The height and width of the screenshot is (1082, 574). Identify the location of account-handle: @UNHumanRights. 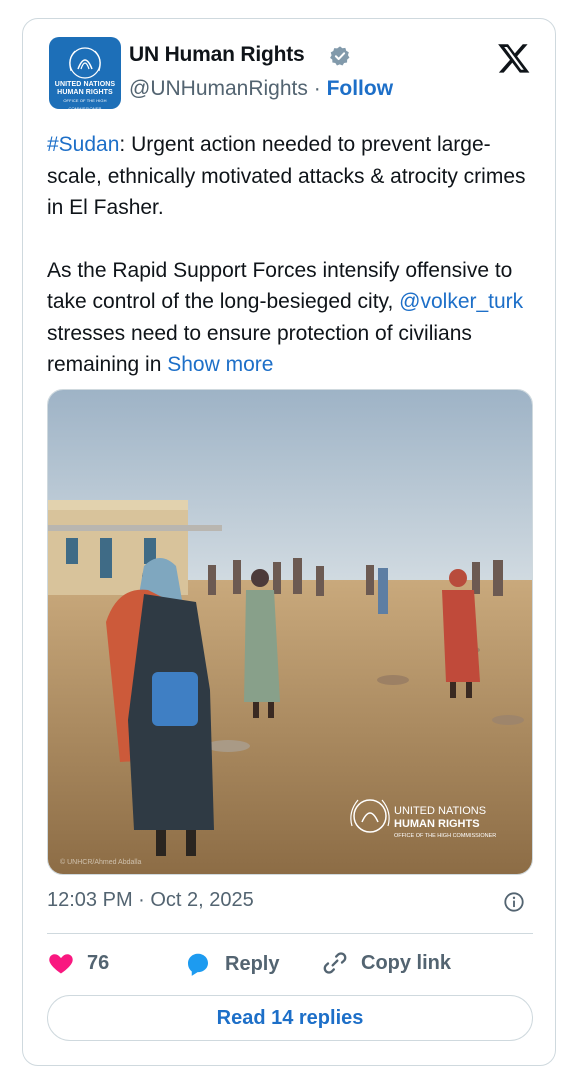
(218, 88).